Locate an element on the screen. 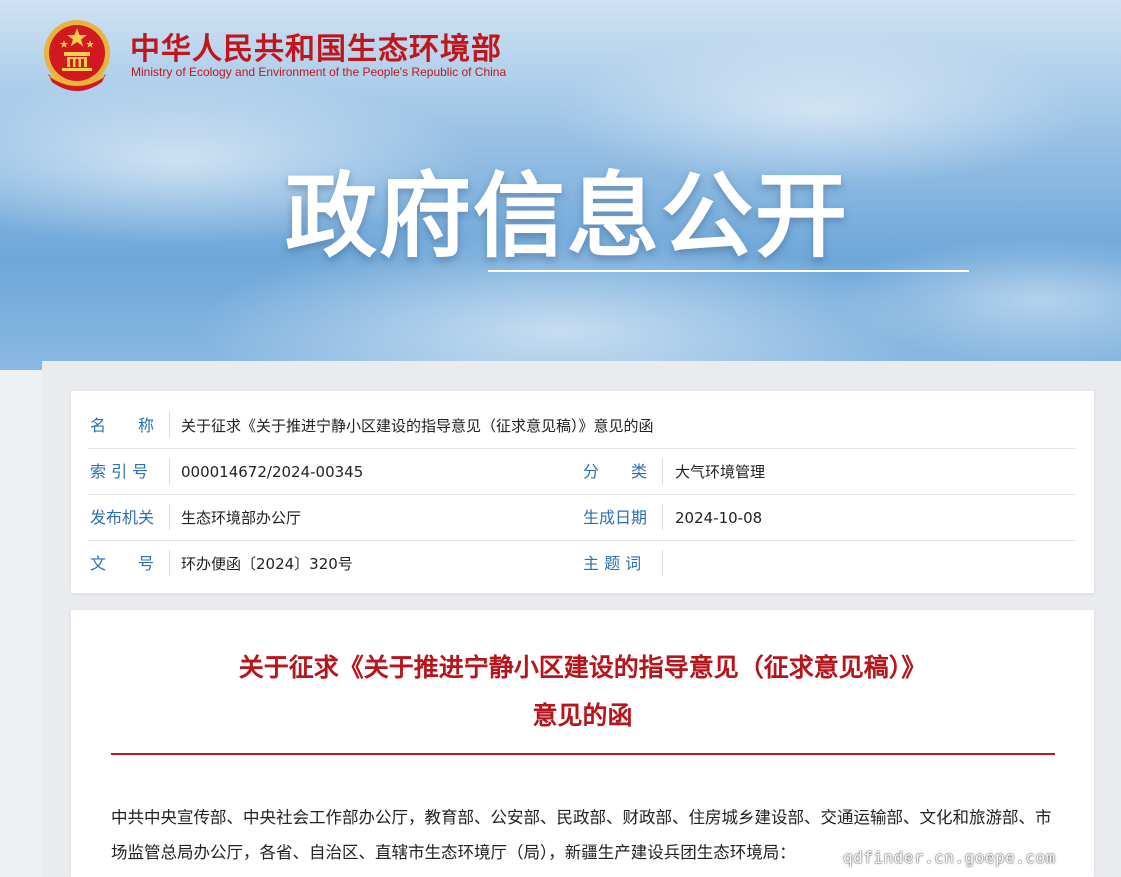  meta-category-value: 大气环境管理 is located at coordinates (720, 472).